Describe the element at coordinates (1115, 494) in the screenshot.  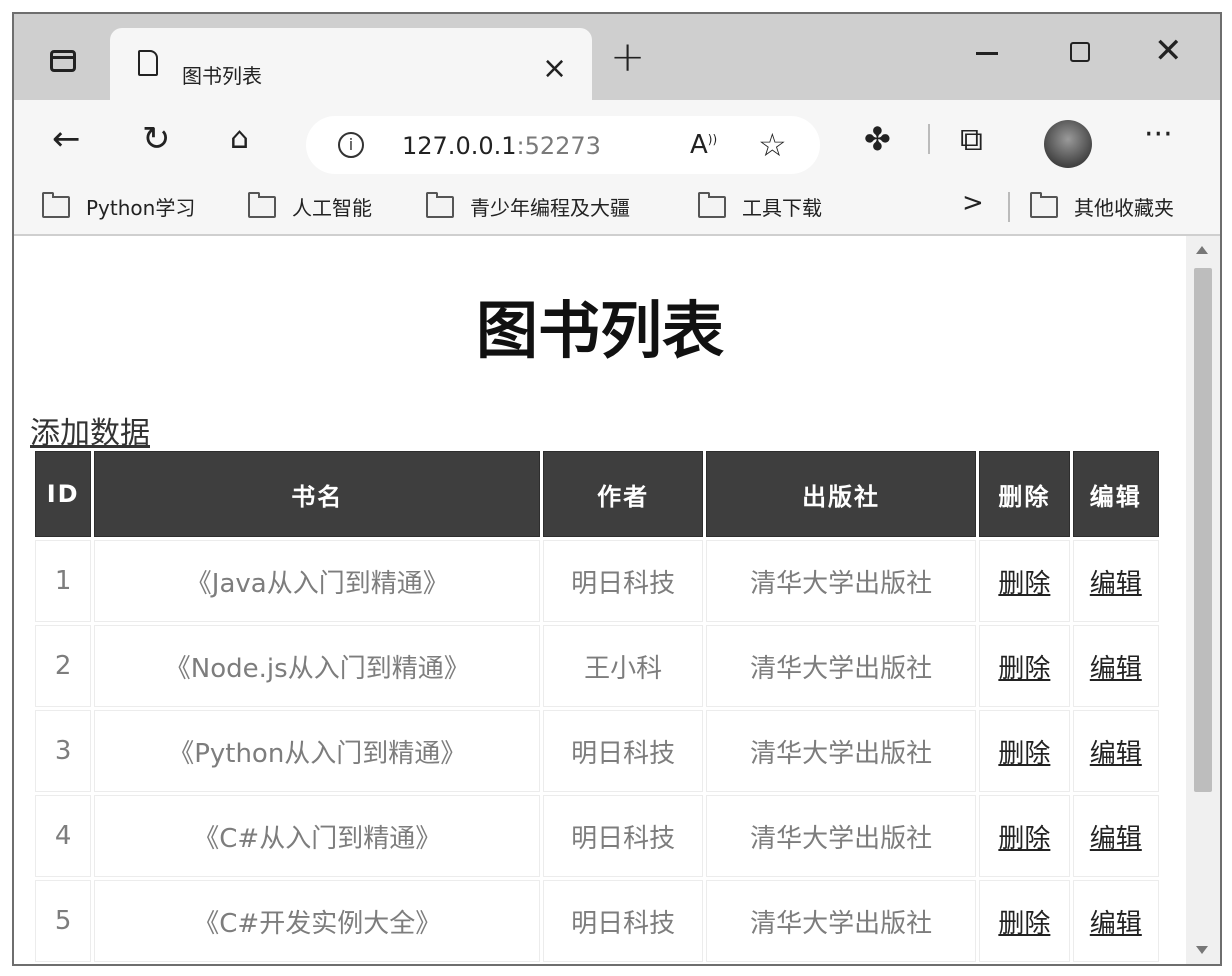
I see `header-edit: 编辑` at that location.